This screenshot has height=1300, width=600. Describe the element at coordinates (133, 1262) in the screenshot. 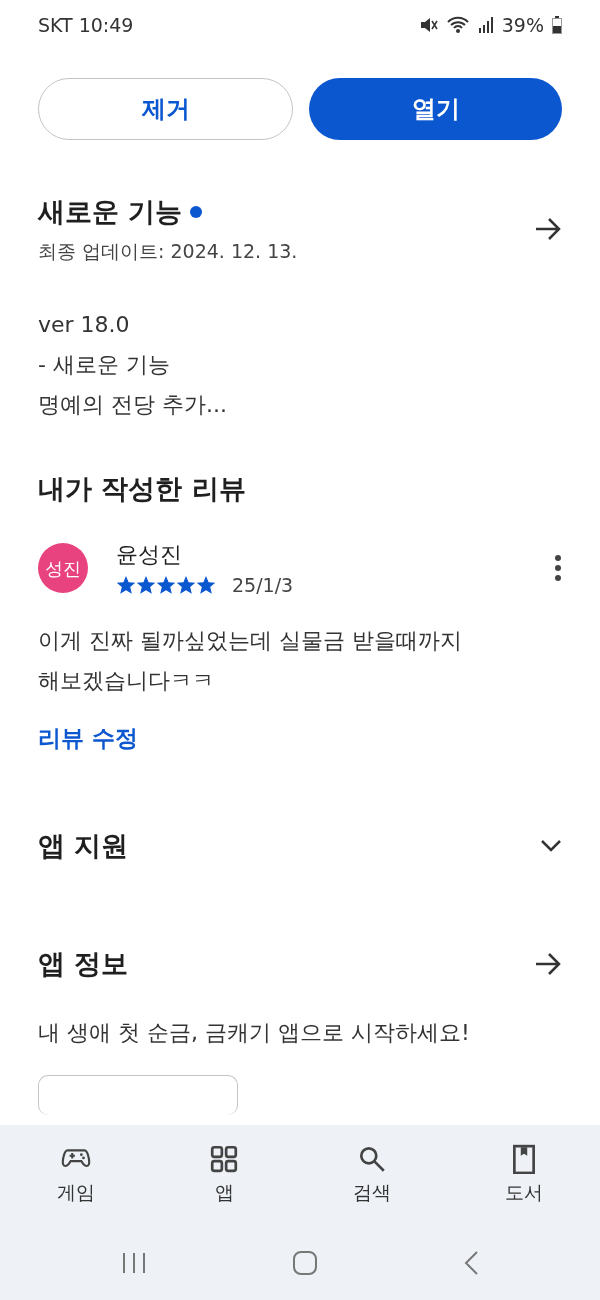

I see `recents-icon` at that location.